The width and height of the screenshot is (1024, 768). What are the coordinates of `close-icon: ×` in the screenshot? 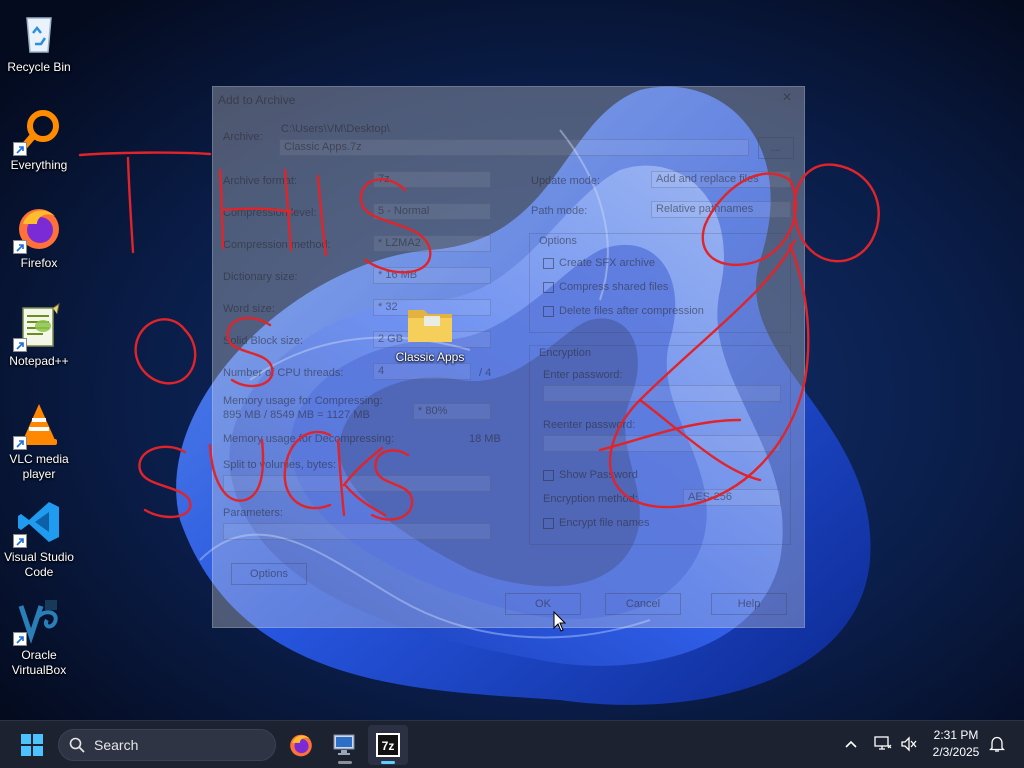 It's located at (787, 98).